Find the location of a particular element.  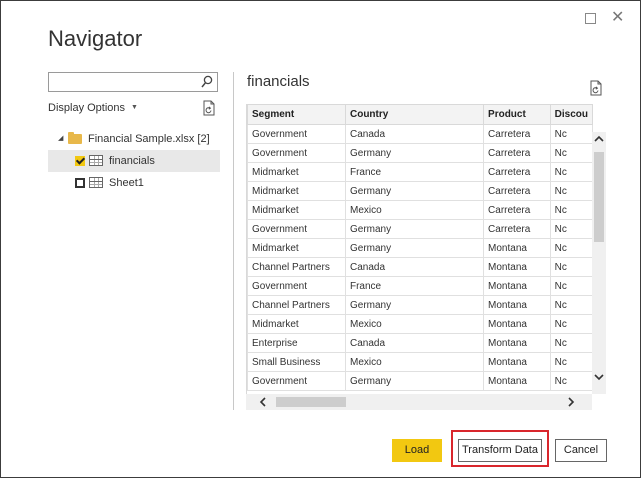

table-cell: Enterprise is located at coordinates (296, 343).